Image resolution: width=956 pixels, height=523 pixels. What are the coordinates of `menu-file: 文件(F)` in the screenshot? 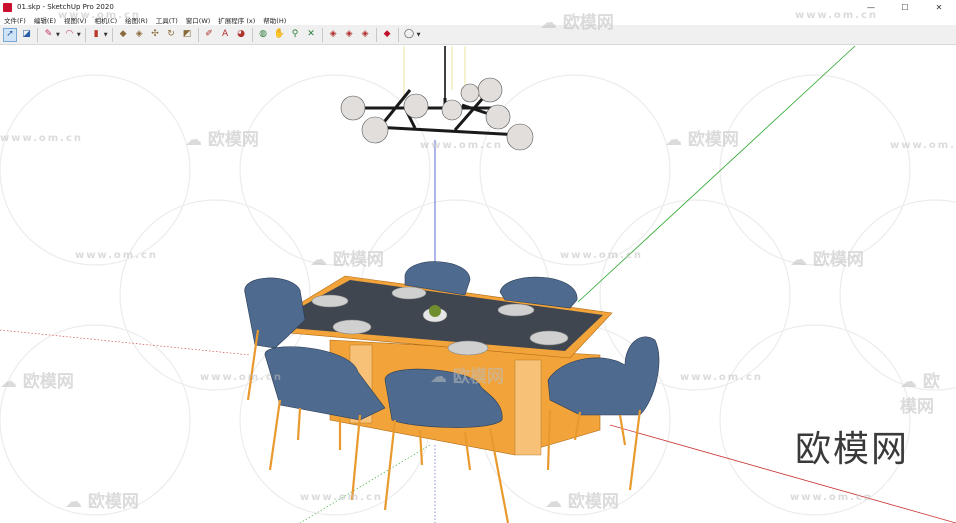 It's located at (15, 20).